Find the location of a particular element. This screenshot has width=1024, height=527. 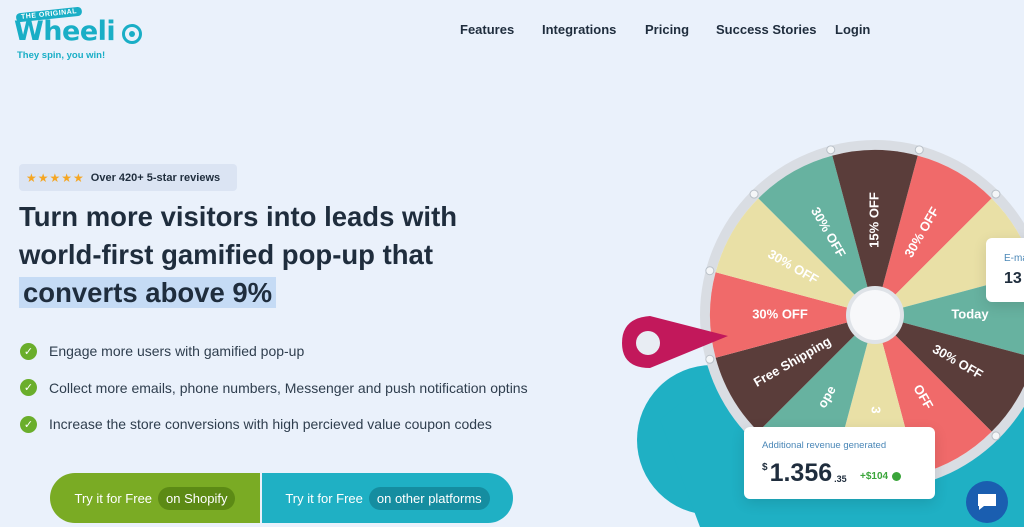

wheel-hub is located at coordinates (875, 315).